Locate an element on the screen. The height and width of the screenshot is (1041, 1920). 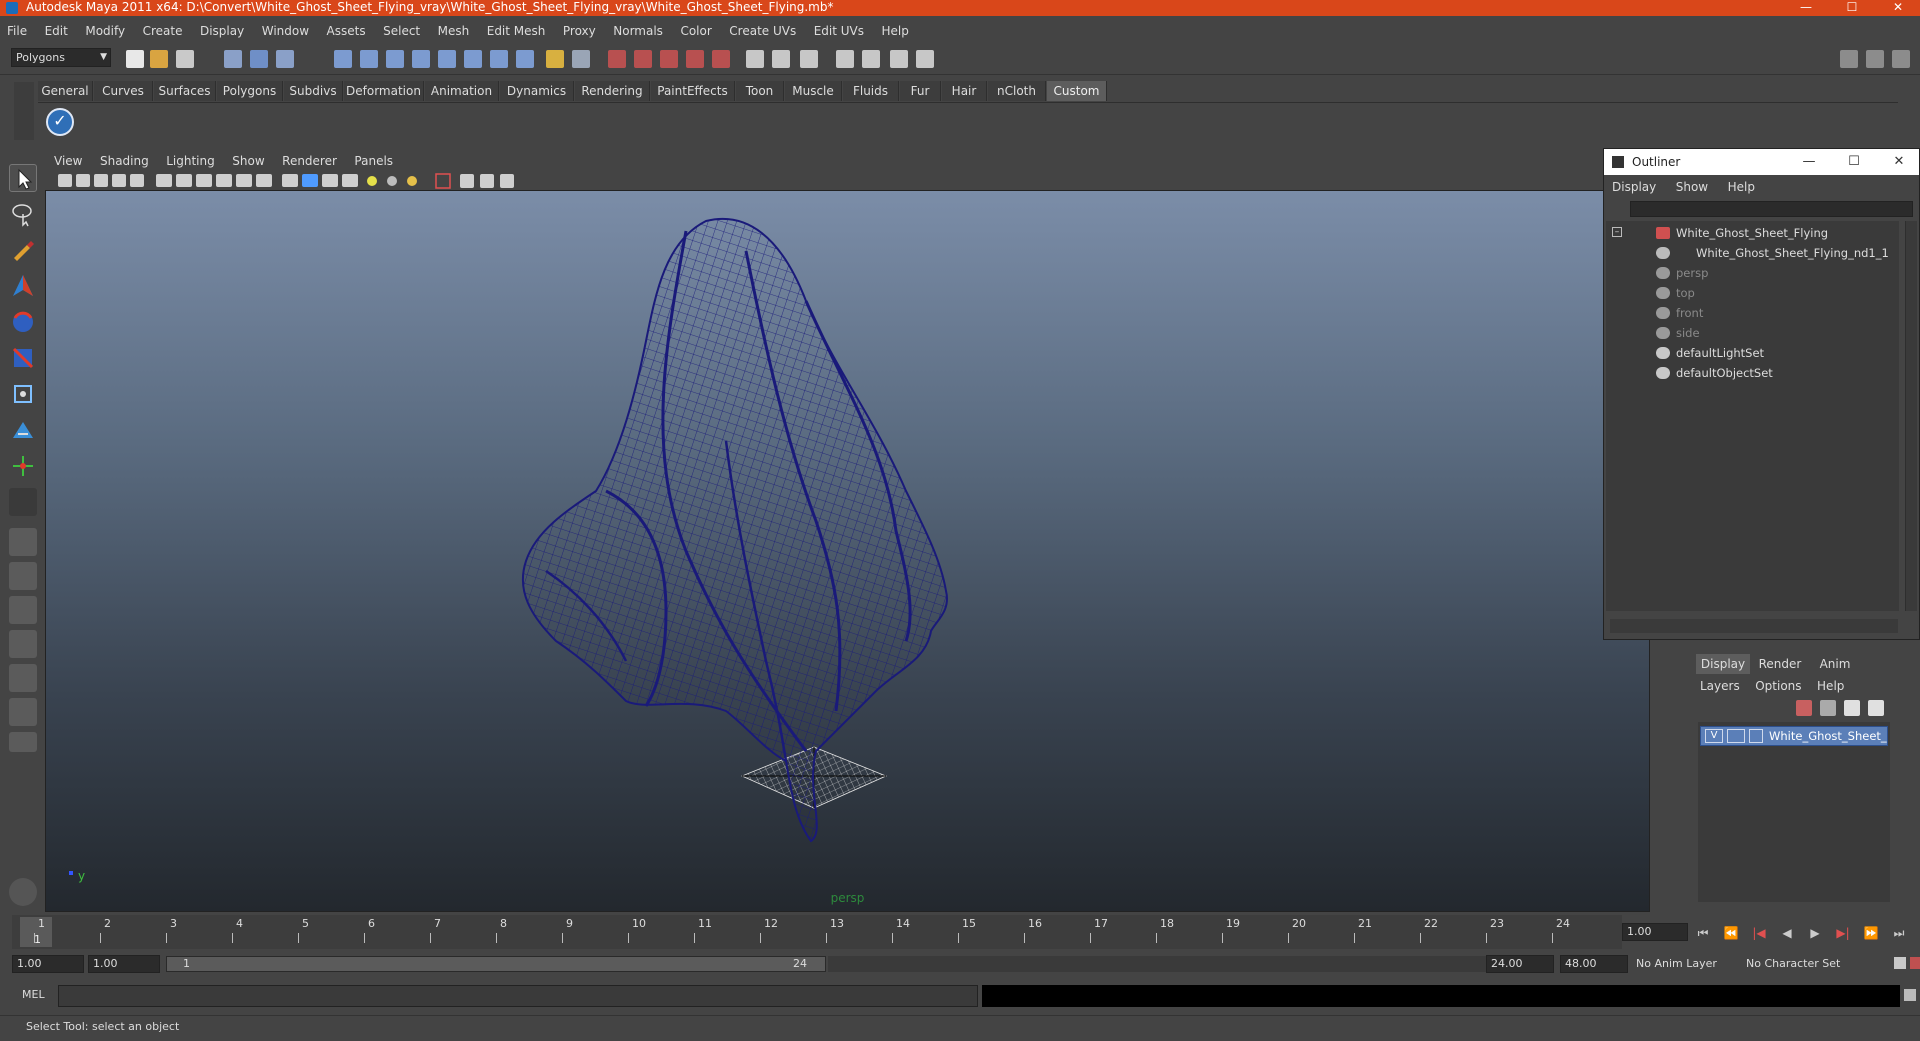
menu-set-dropdown: Polygons ▼ is located at coordinates (61, 57).